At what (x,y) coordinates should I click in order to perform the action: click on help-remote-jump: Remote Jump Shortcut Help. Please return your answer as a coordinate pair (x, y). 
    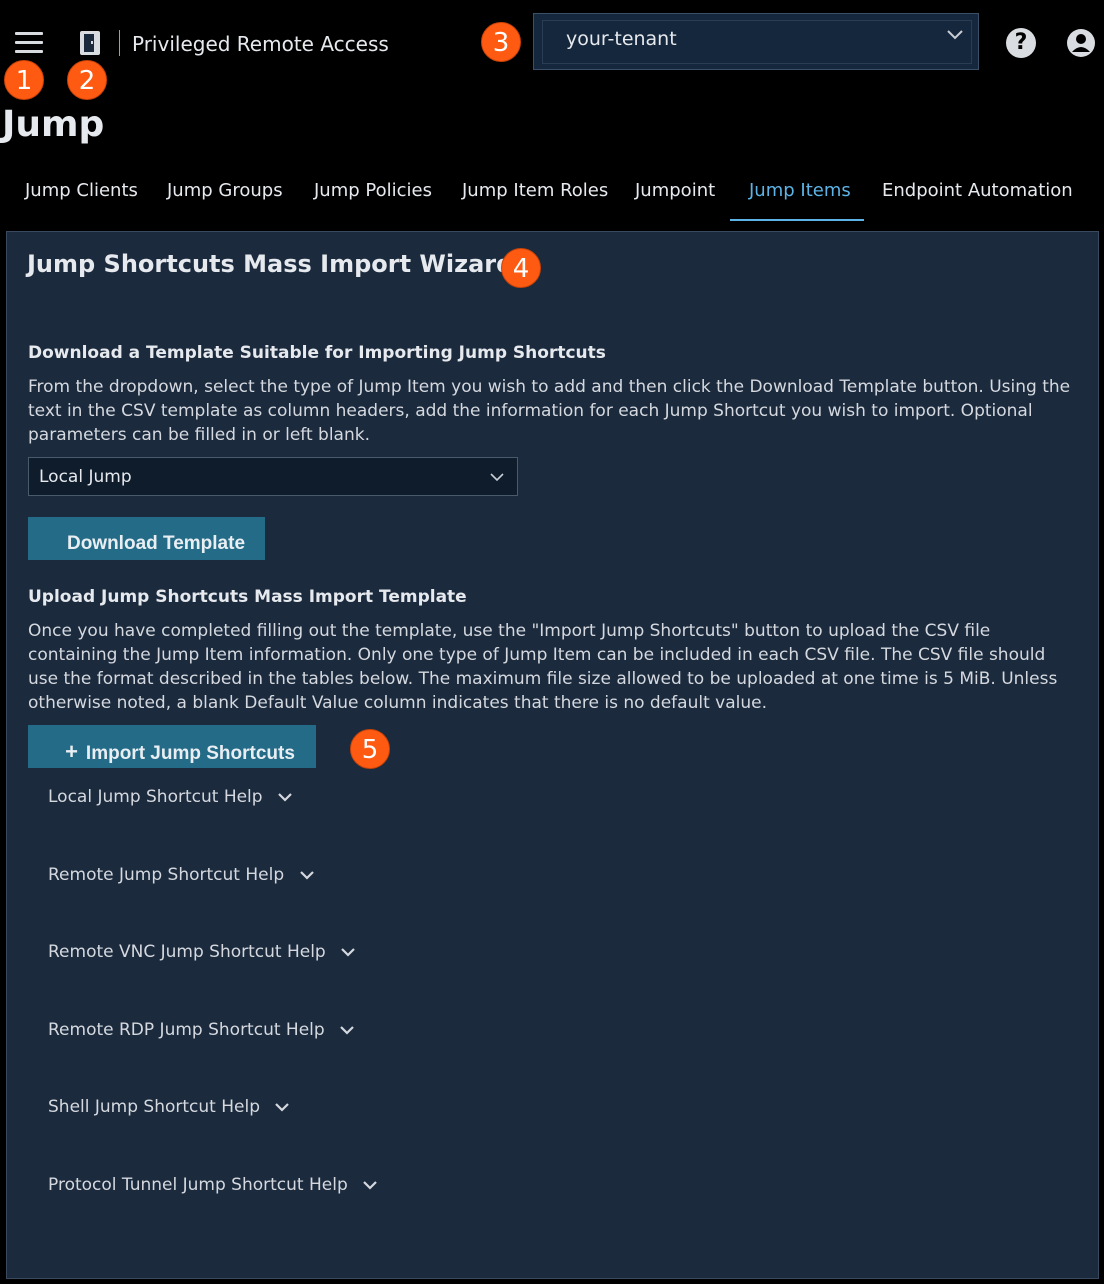
    Looking at the image, I should click on (181, 875).